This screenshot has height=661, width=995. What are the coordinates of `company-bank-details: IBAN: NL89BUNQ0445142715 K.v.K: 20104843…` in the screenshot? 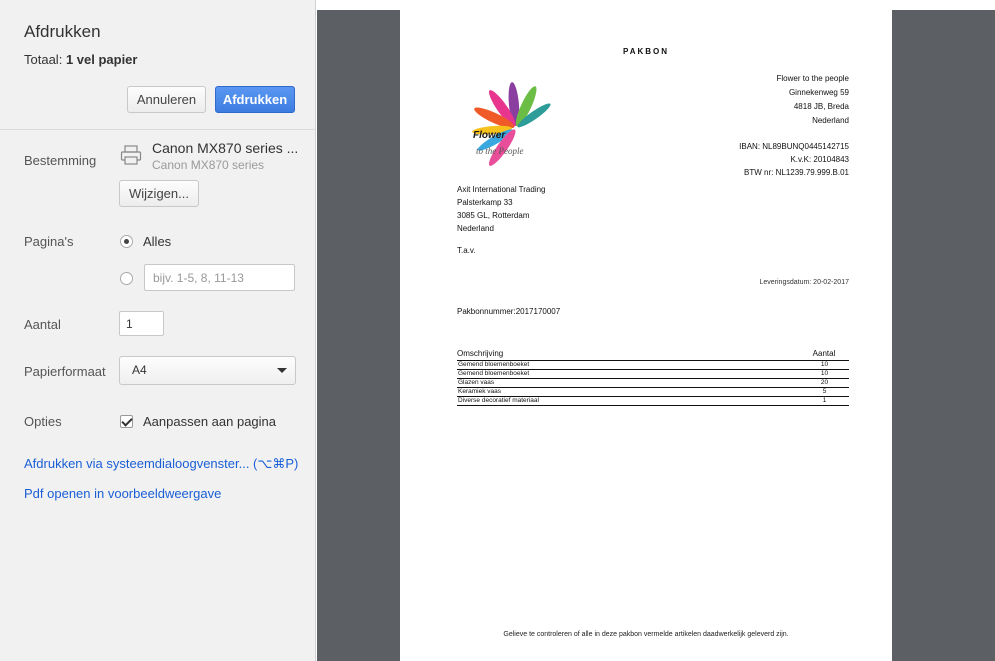 It's located at (794, 159).